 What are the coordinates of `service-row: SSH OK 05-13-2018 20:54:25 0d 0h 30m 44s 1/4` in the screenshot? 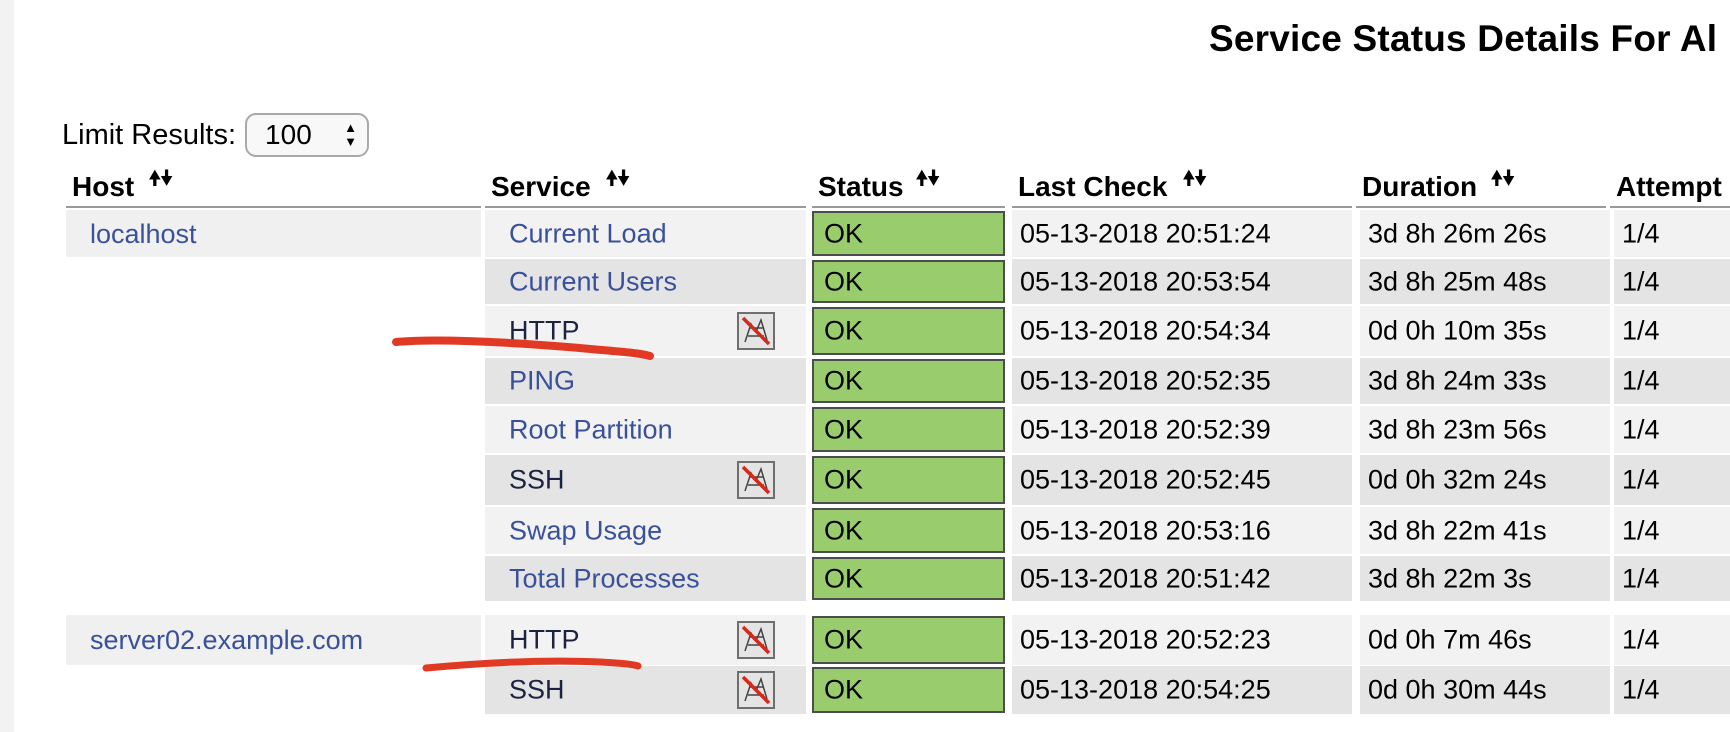 It's located at (1107, 690).